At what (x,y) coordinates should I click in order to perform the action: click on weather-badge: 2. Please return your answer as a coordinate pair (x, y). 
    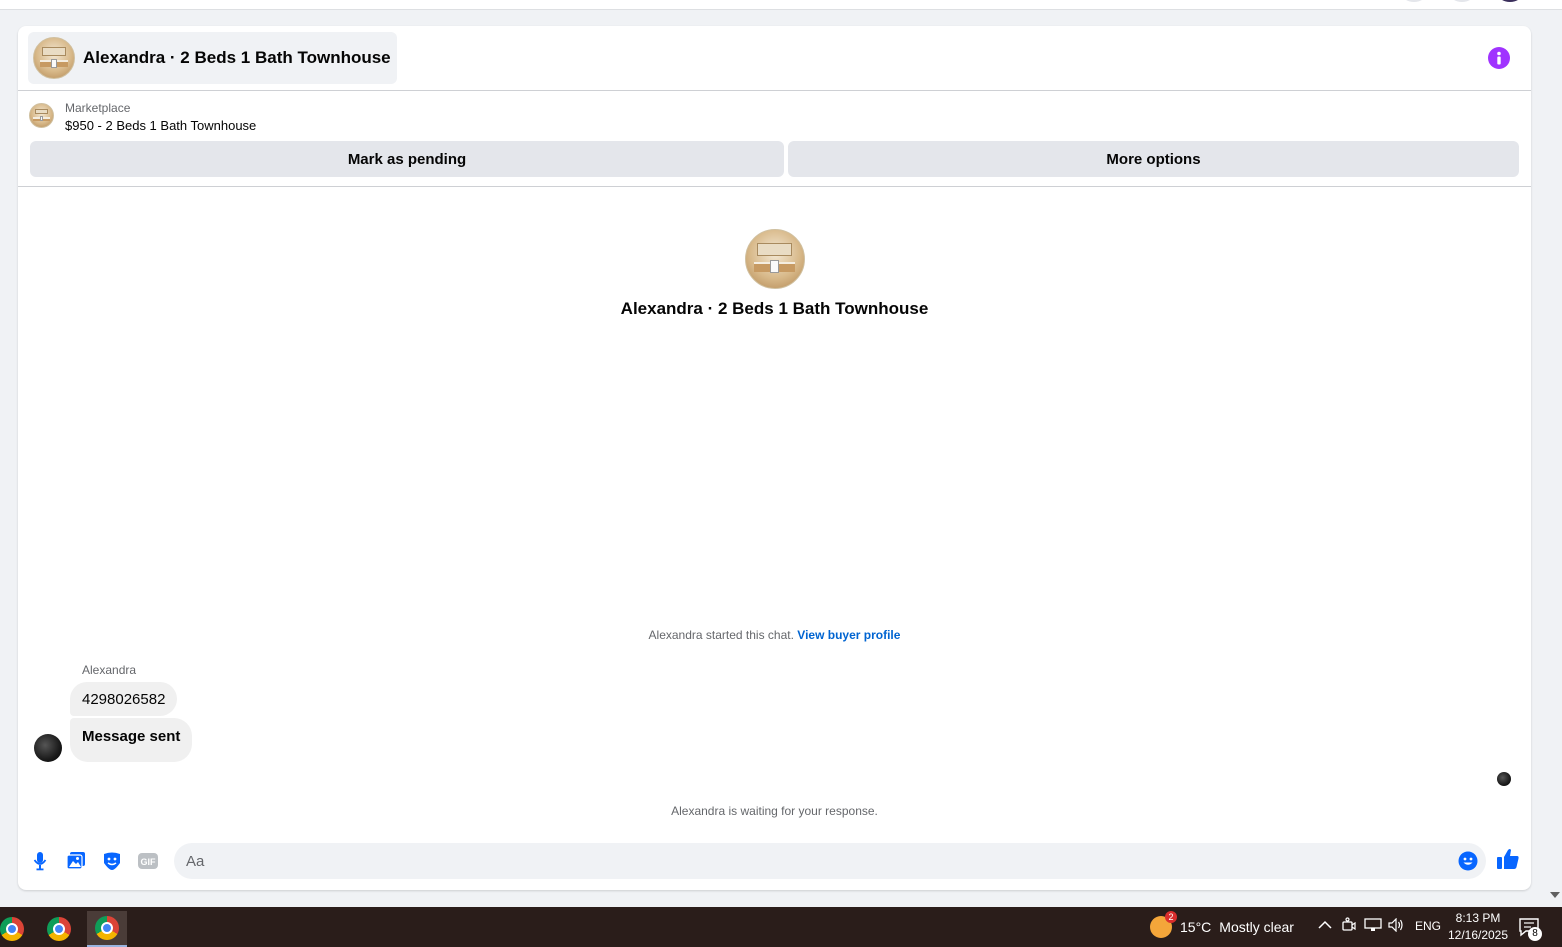
    Looking at the image, I should click on (1171, 917).